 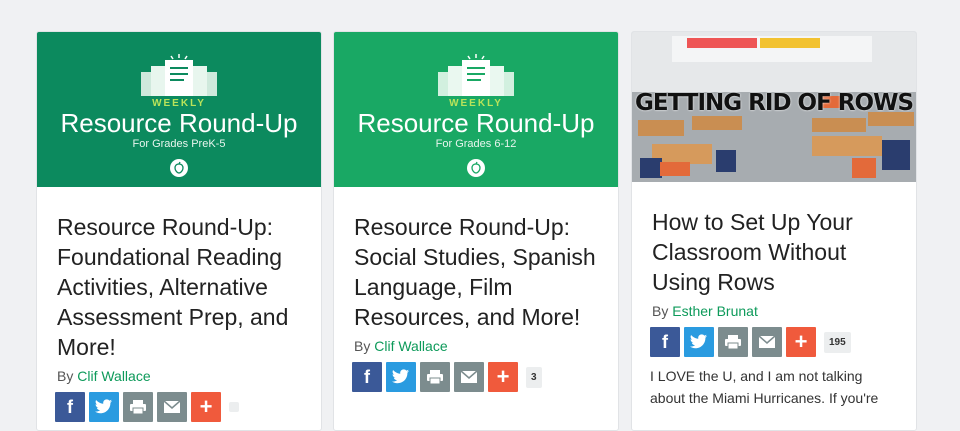 I want to click on share-count, so click(x=234, y=407).